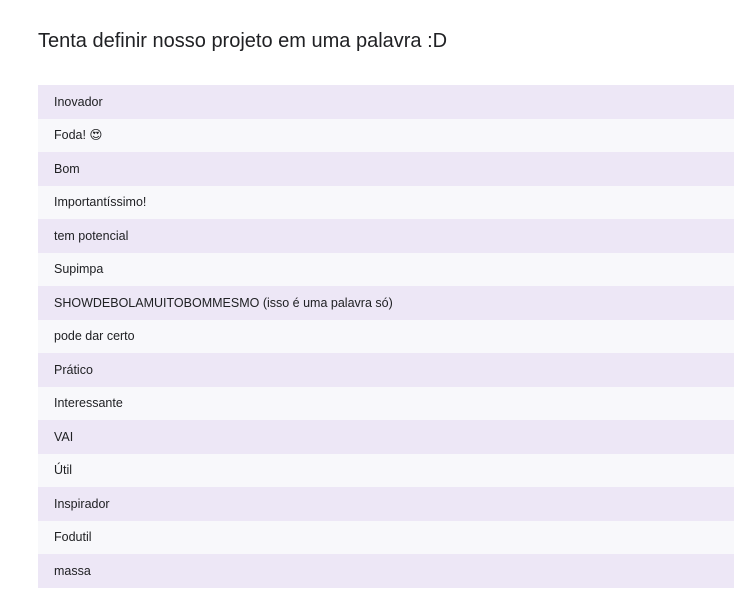 The image size is (752, 590). What do you see at coordinates (73, 369) in the screenshot?
I see `response-text: Prático` at bounding box center [73, 369].